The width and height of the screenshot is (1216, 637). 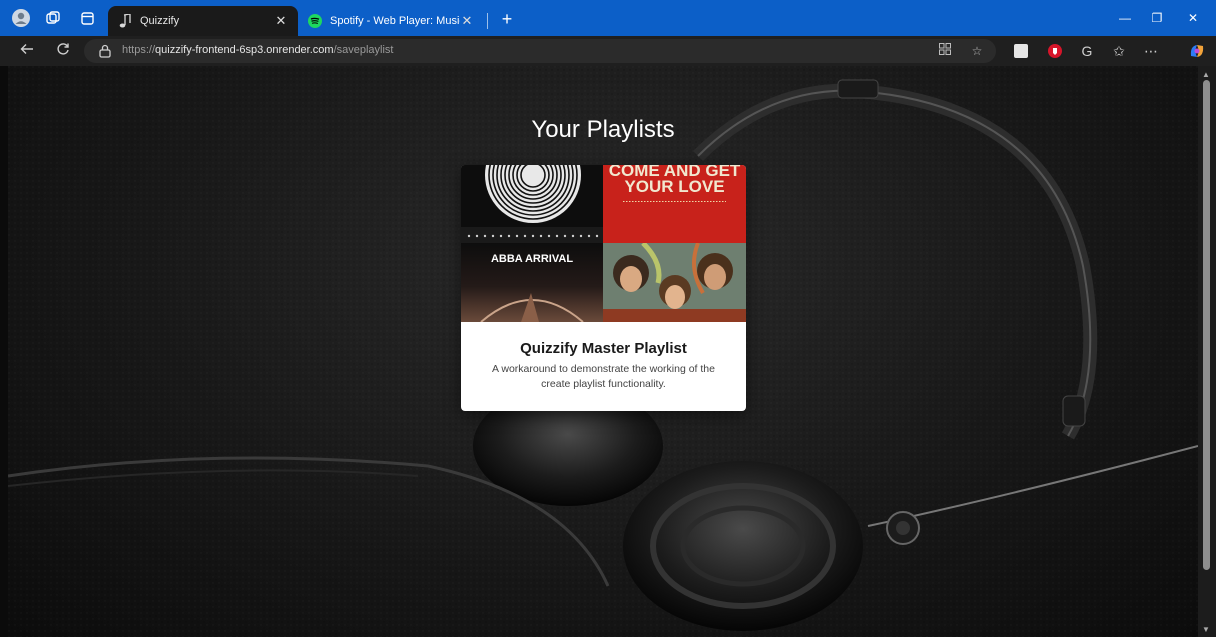 What do you see at coordinates (1206, 74) in the screenshot?
I see `scroll-up-arrow-icon: ▲` at bounding box center [1206, 74].